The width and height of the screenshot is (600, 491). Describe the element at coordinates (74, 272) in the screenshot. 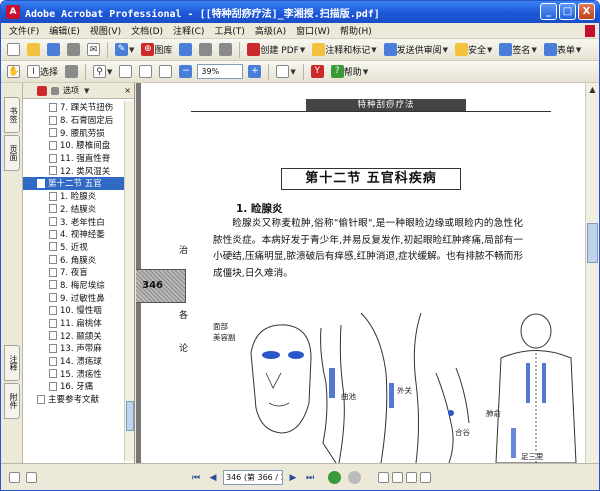

I see `bookmark-item: 7. 夜盲` at that location.